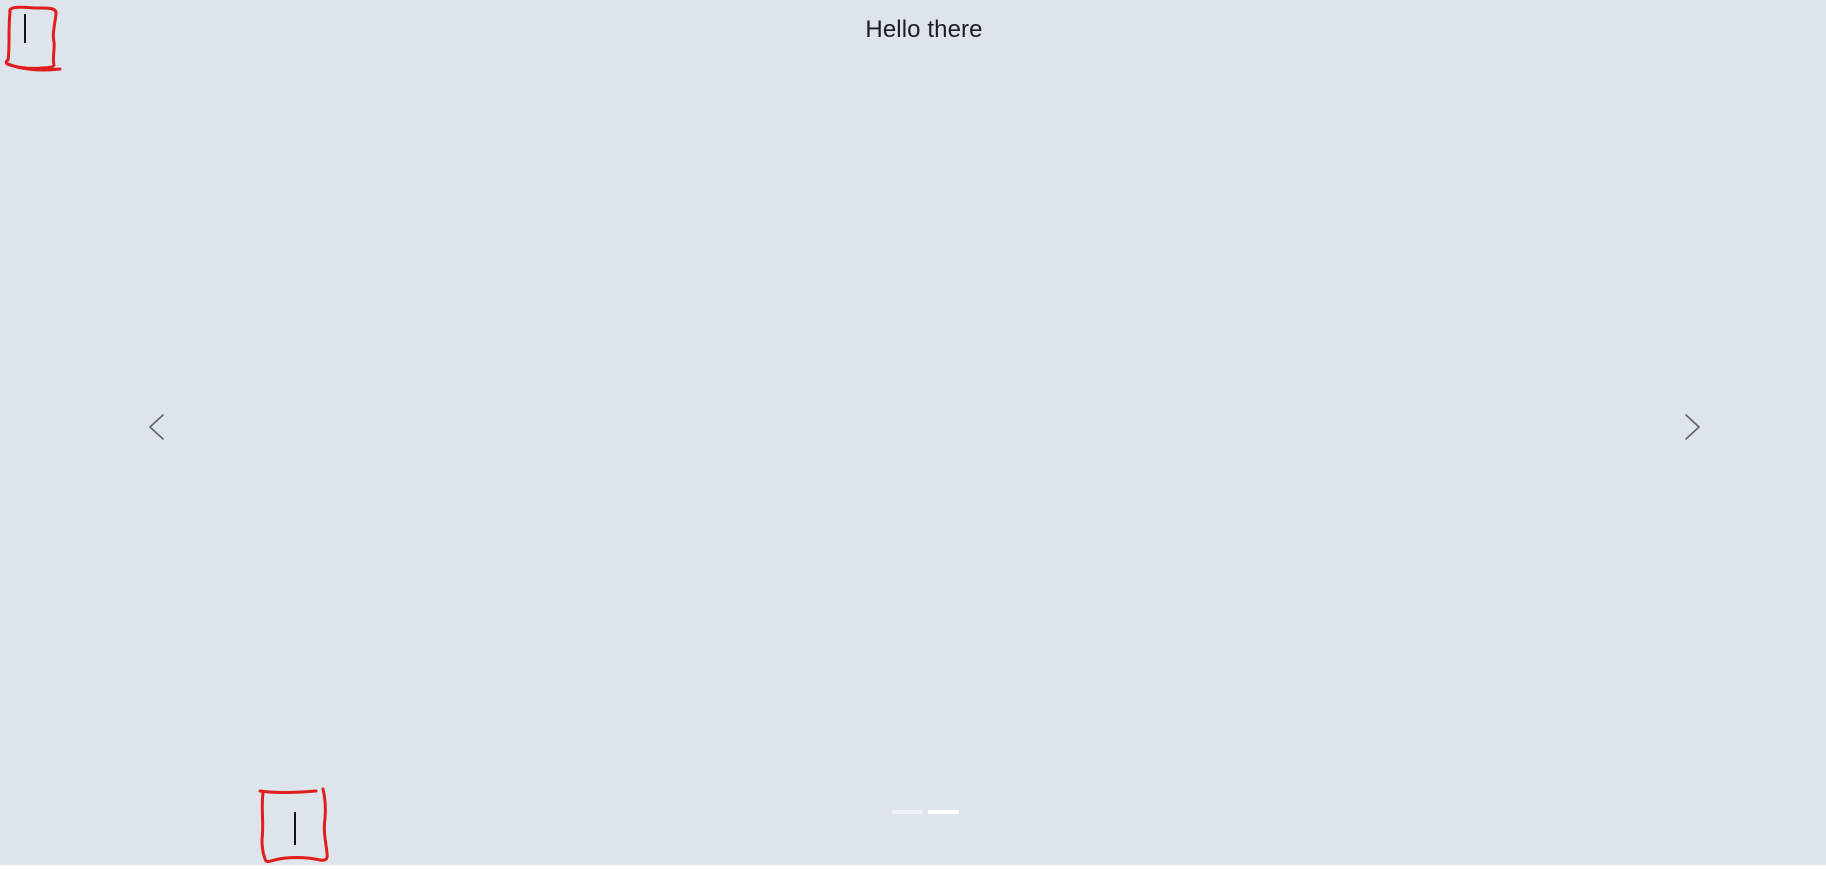  What do you see at coordinates (295, 828) in the screenshot?
I see `text-caret-bottom-left` at bounding box center [295, 828].